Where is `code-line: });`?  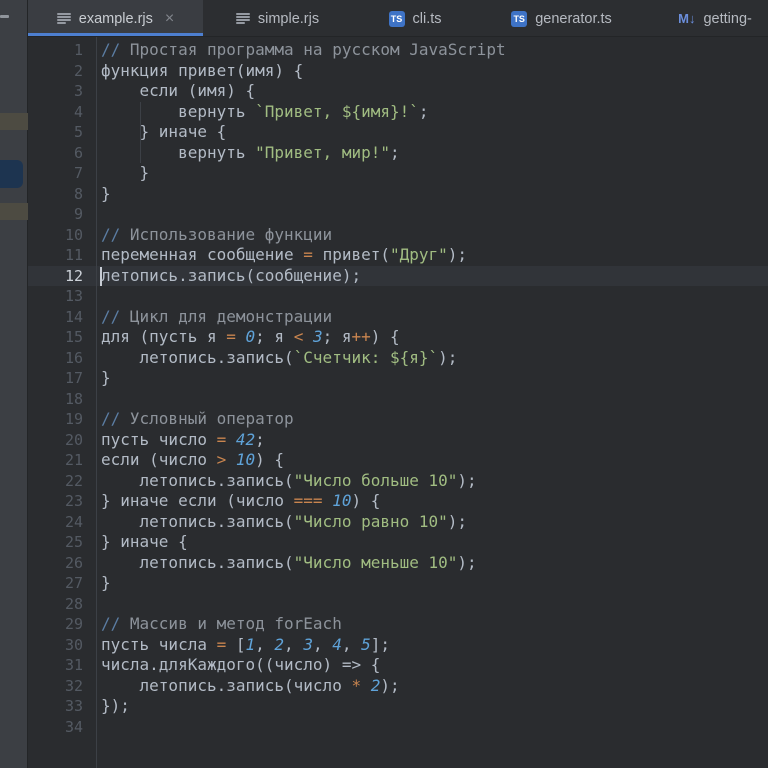
code-line: }); is located at coordinates (115, 705).